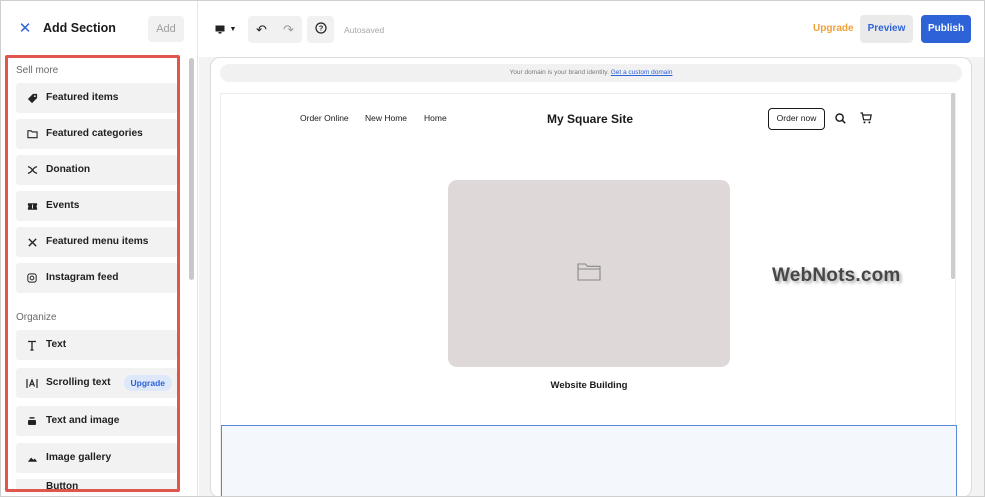 The image size is (985, 497). I want to click on cart-icon, so click(866, 120).